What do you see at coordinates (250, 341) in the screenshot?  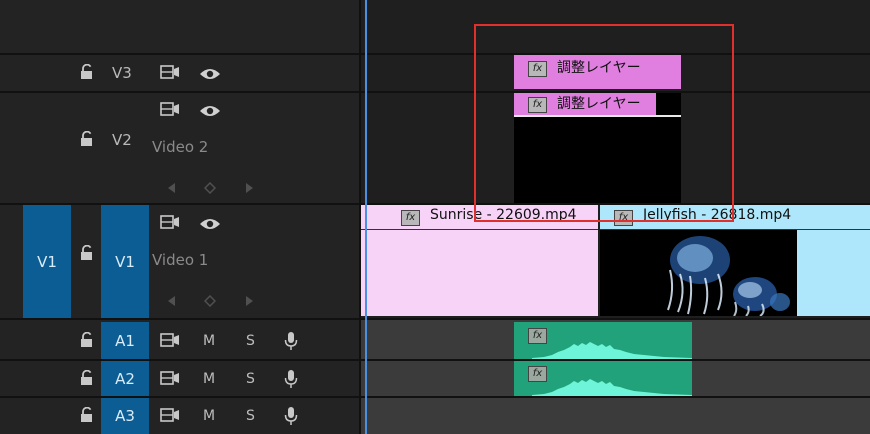 I see `solo-button-a1: S` at bounding box center [250, 341].